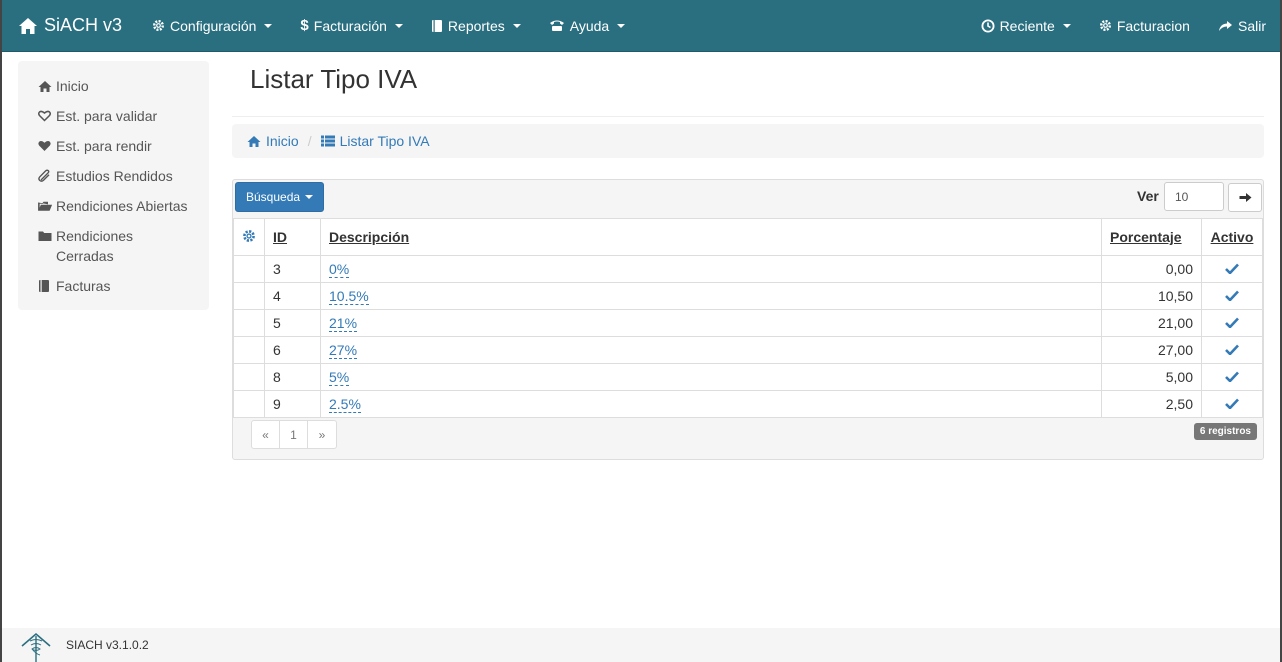 The image size is (1282, 662). What do you see at coordinates (748, 350) in the screenshot?
I see `table-row: 6 27% 27,00` at bounding box center [748, 350].